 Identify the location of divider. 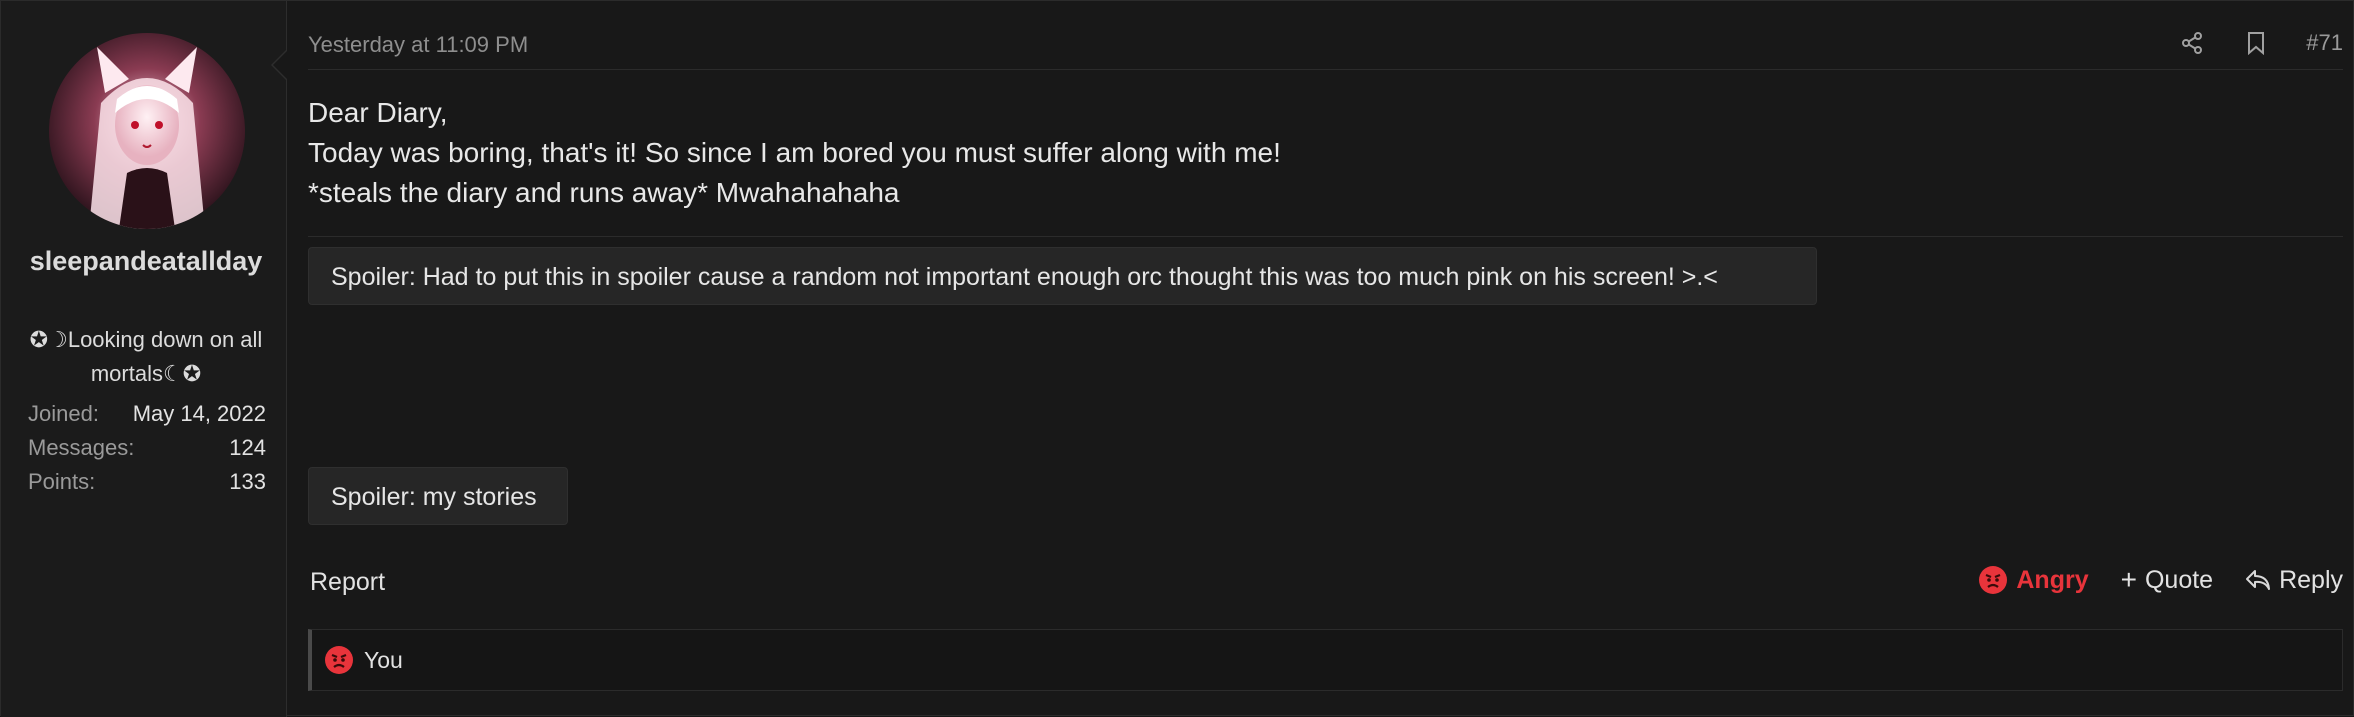
(1325, 236).